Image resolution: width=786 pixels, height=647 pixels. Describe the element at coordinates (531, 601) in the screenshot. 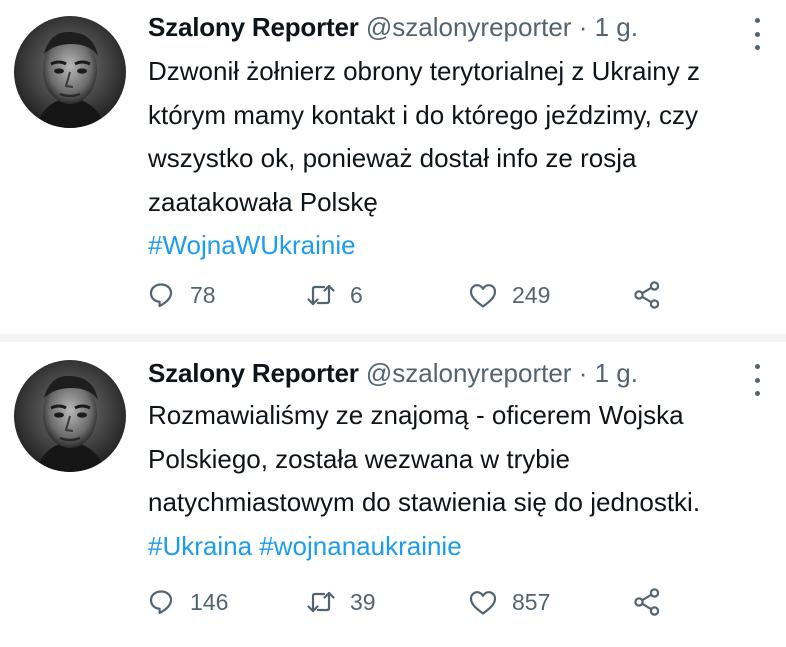

I see `like-count: 857` at that location.